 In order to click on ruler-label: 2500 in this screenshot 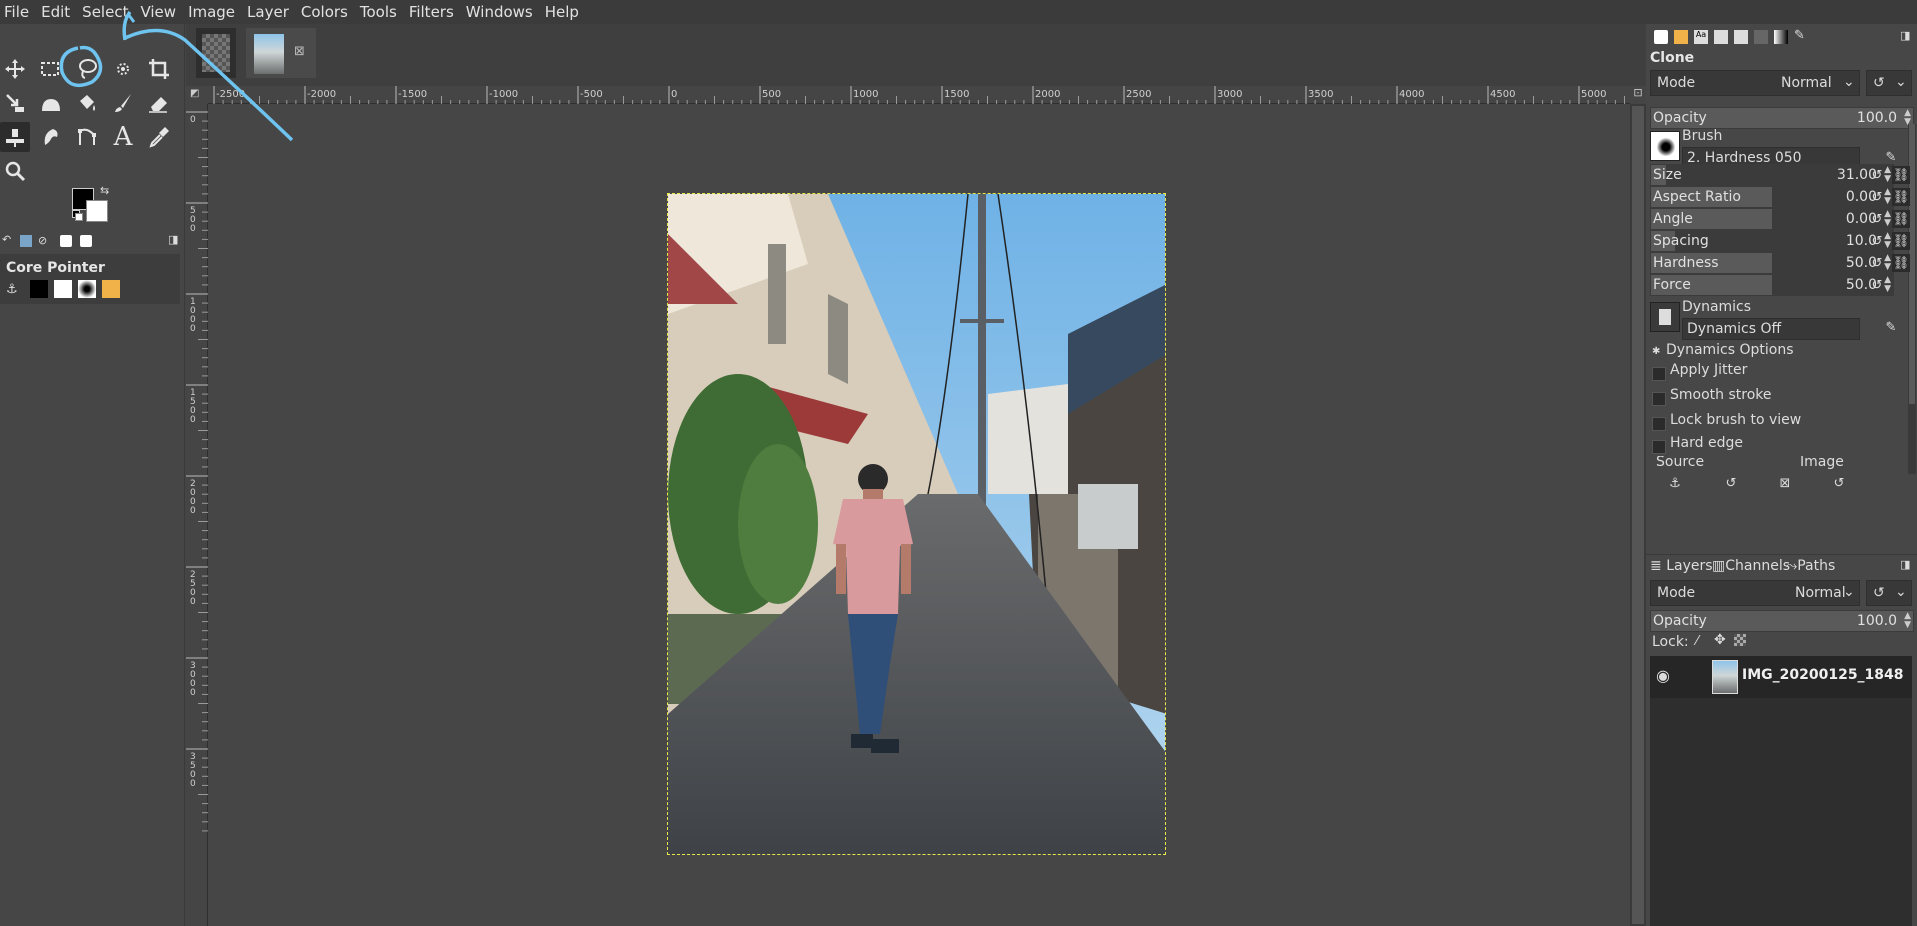, I will do `click(193, 588)`.